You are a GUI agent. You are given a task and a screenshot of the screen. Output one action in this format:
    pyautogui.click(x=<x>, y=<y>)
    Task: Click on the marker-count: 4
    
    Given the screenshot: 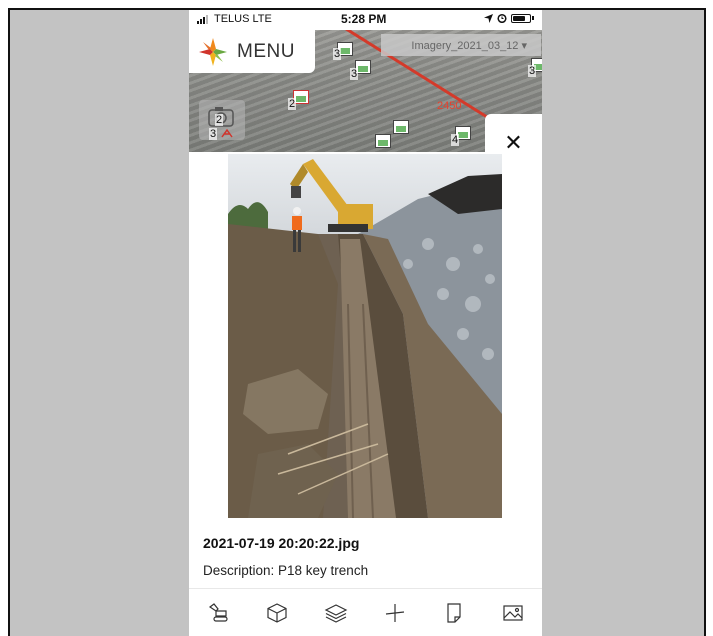 What is the action you would take?
    pyautogui.click(x=455, y=140)
    